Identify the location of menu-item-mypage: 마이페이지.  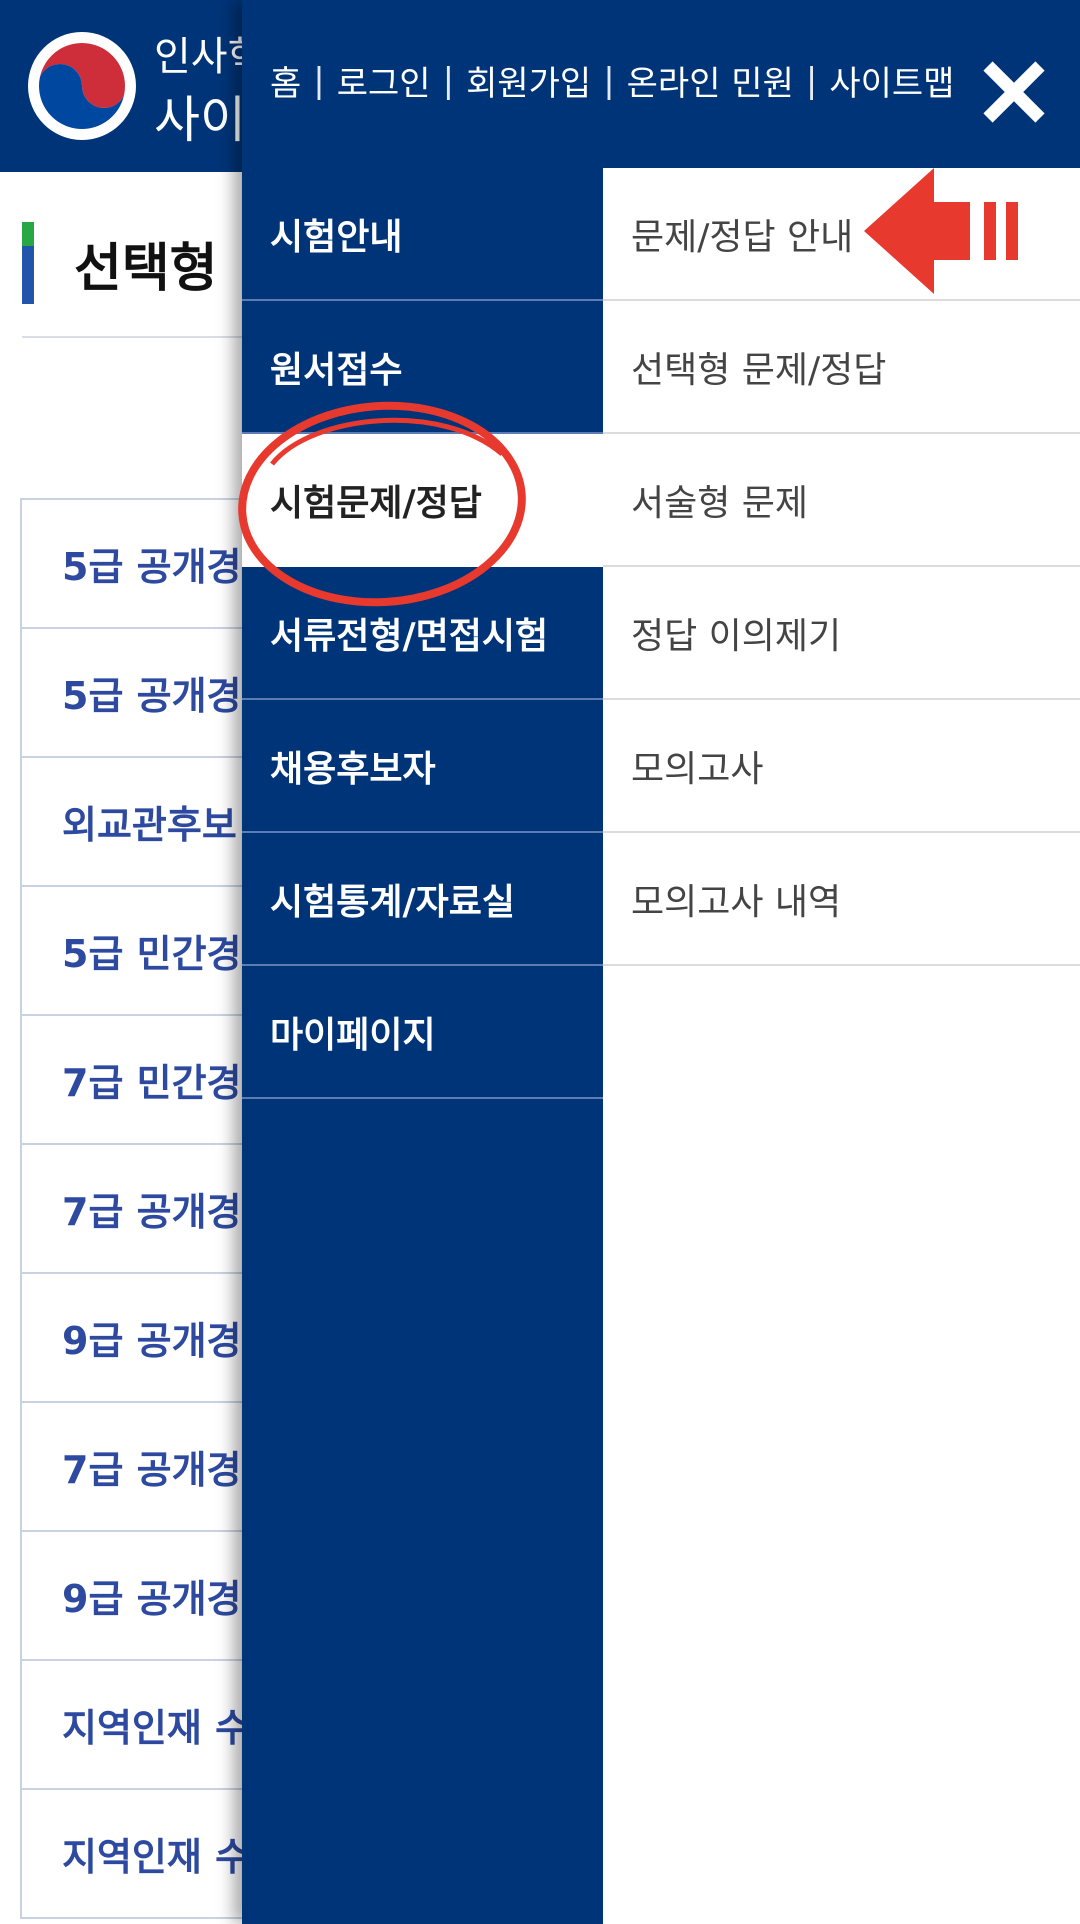
(422, 1032).